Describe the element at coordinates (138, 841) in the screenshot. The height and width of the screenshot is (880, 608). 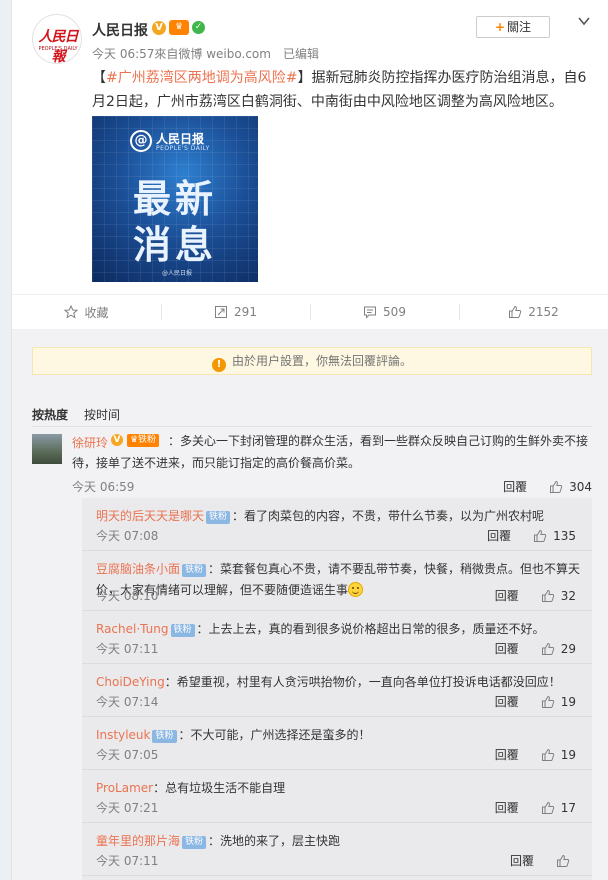
I see `sub-comment-user: 童年里的那片海` at that location.